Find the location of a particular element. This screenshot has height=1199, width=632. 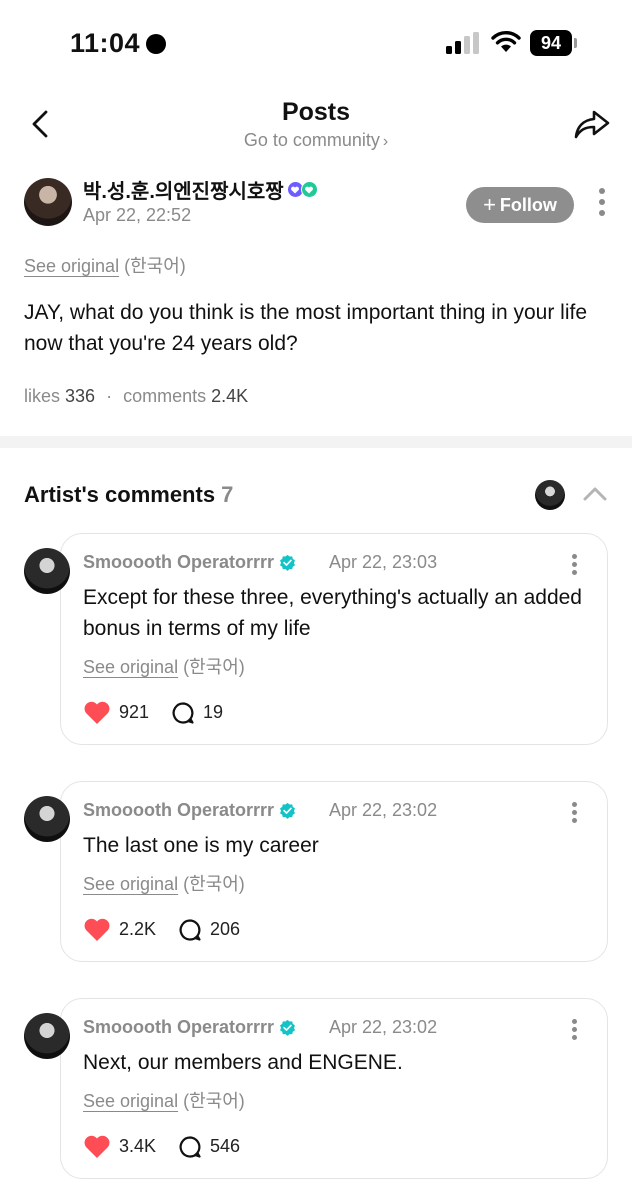

comment-actions: 2.2K 206 is located at coordinates (161, 929).